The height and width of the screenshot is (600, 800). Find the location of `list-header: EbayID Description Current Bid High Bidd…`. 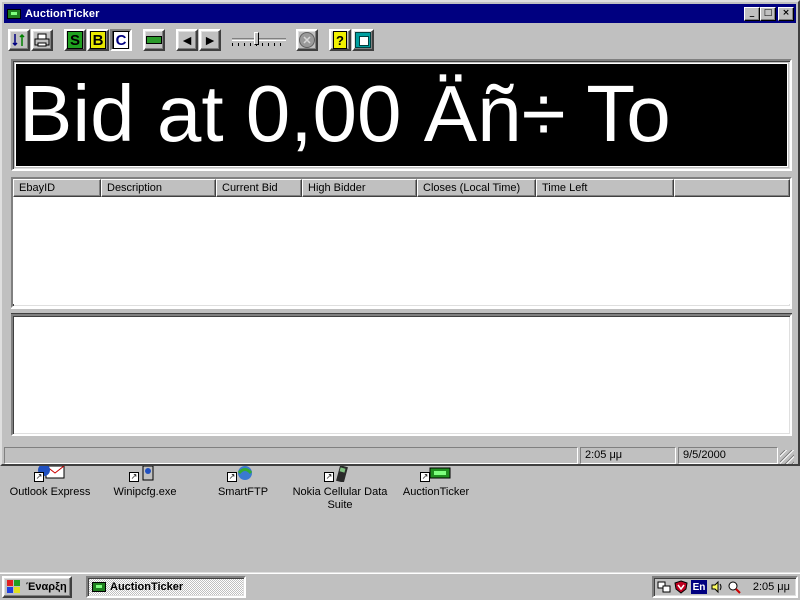

list-header: EbayID Description Current Bid High Bidd… is located at coordinates (401, 188).